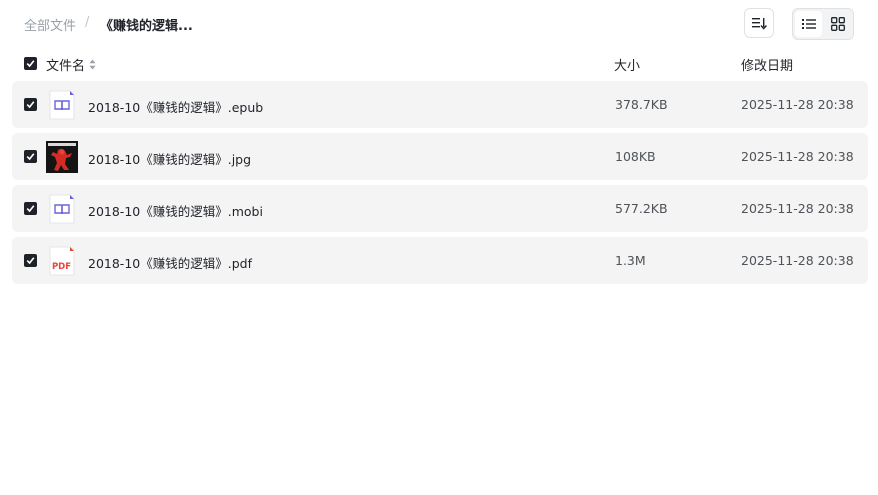  What do you see at coordinates (50, 24) in the screenshot?
I see `breadcrumb-root: 全部文件` at bounding box center [50, 24].